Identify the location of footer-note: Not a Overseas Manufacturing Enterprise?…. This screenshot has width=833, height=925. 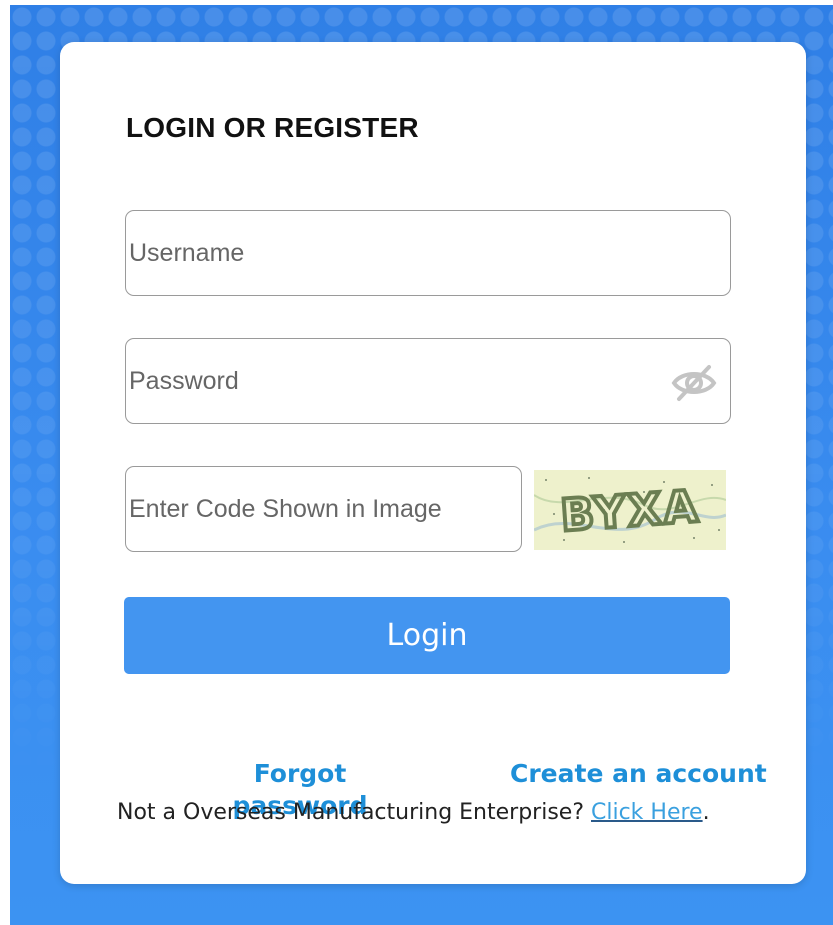
(413, 812).